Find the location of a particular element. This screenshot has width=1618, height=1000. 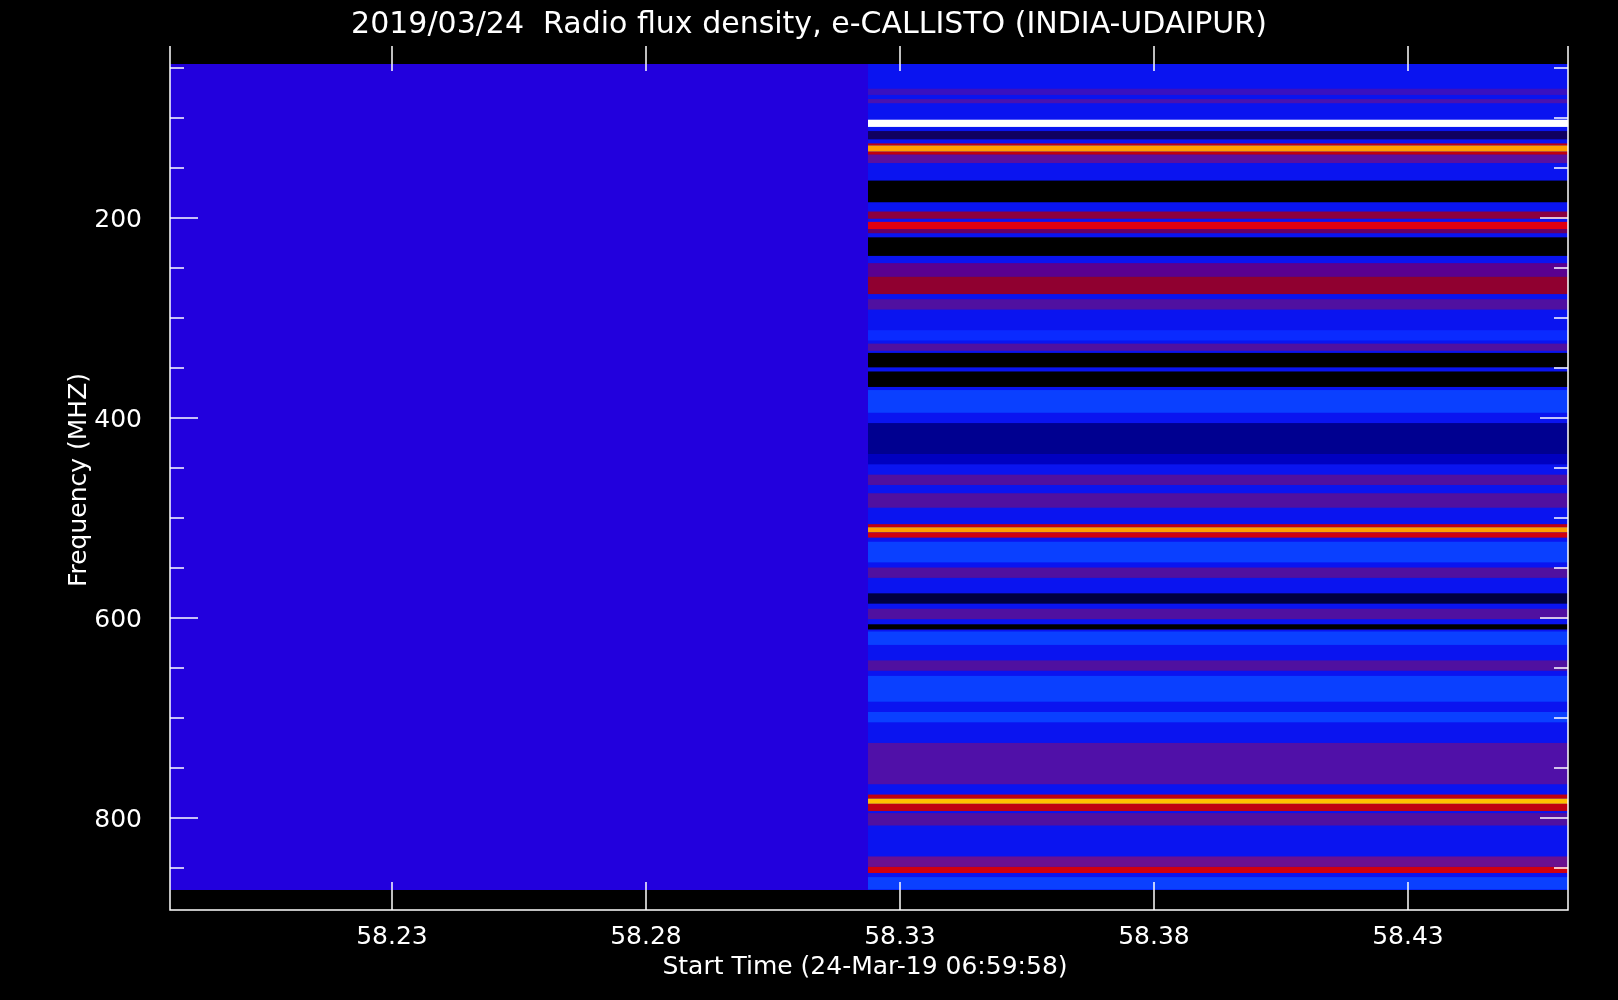

tick-label: 400 is located at coordinates (118, 418).